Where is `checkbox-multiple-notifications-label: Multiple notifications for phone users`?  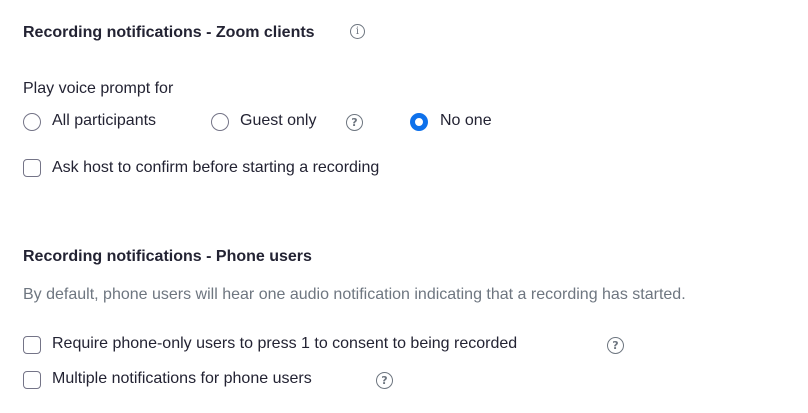
checkbox-multiple-notifications-label: Multiple notifications for phone users is located at coordinates (182, 379).